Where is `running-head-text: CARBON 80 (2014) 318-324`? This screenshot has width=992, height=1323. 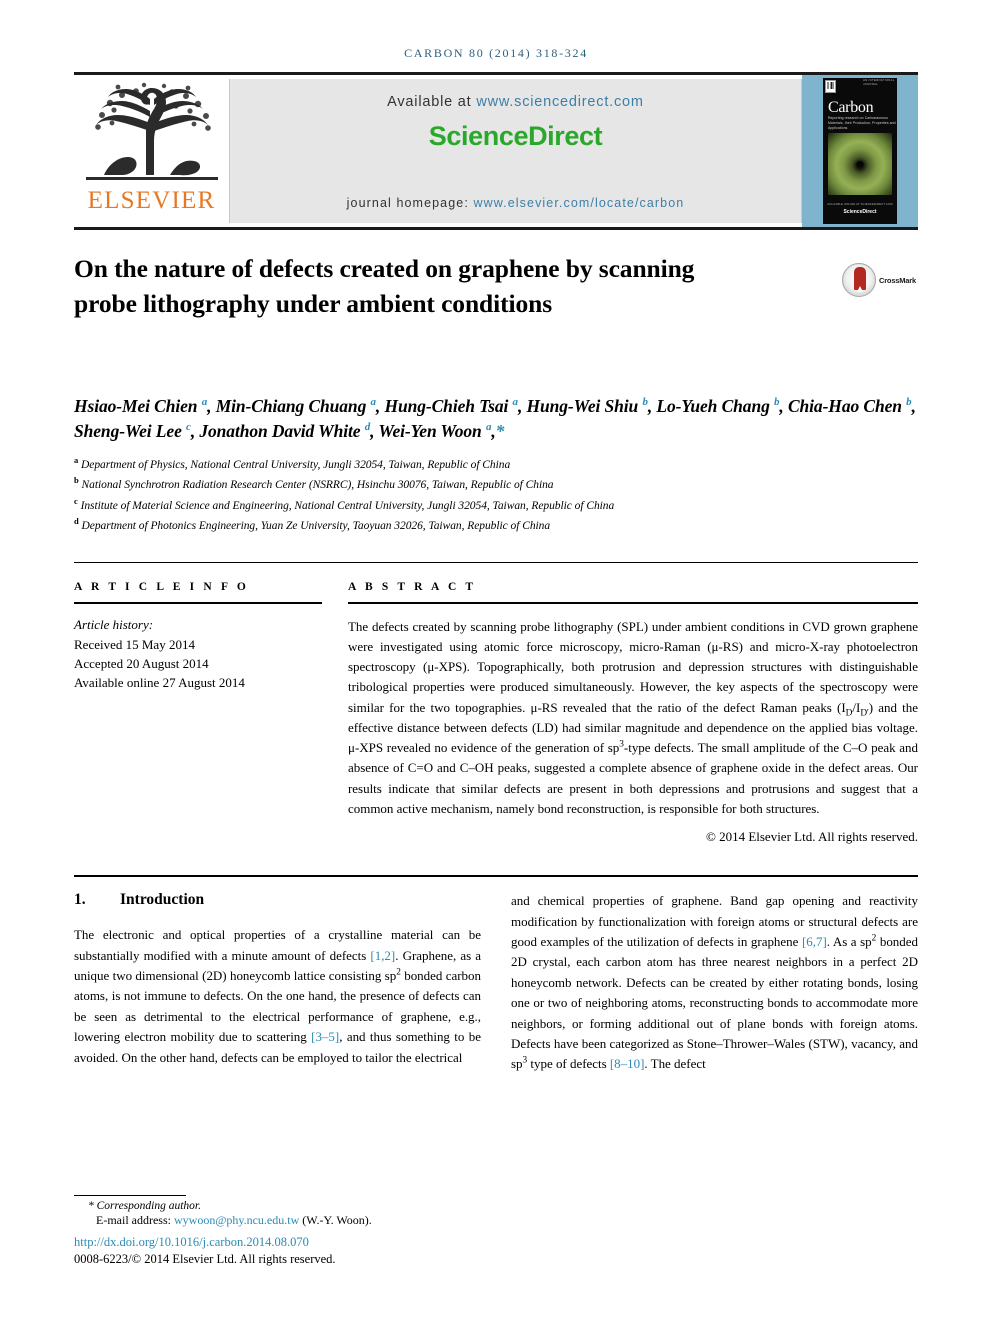 running-head-text: CARBON 80 (2014) 318-324 is located at coordinates (496, 53).